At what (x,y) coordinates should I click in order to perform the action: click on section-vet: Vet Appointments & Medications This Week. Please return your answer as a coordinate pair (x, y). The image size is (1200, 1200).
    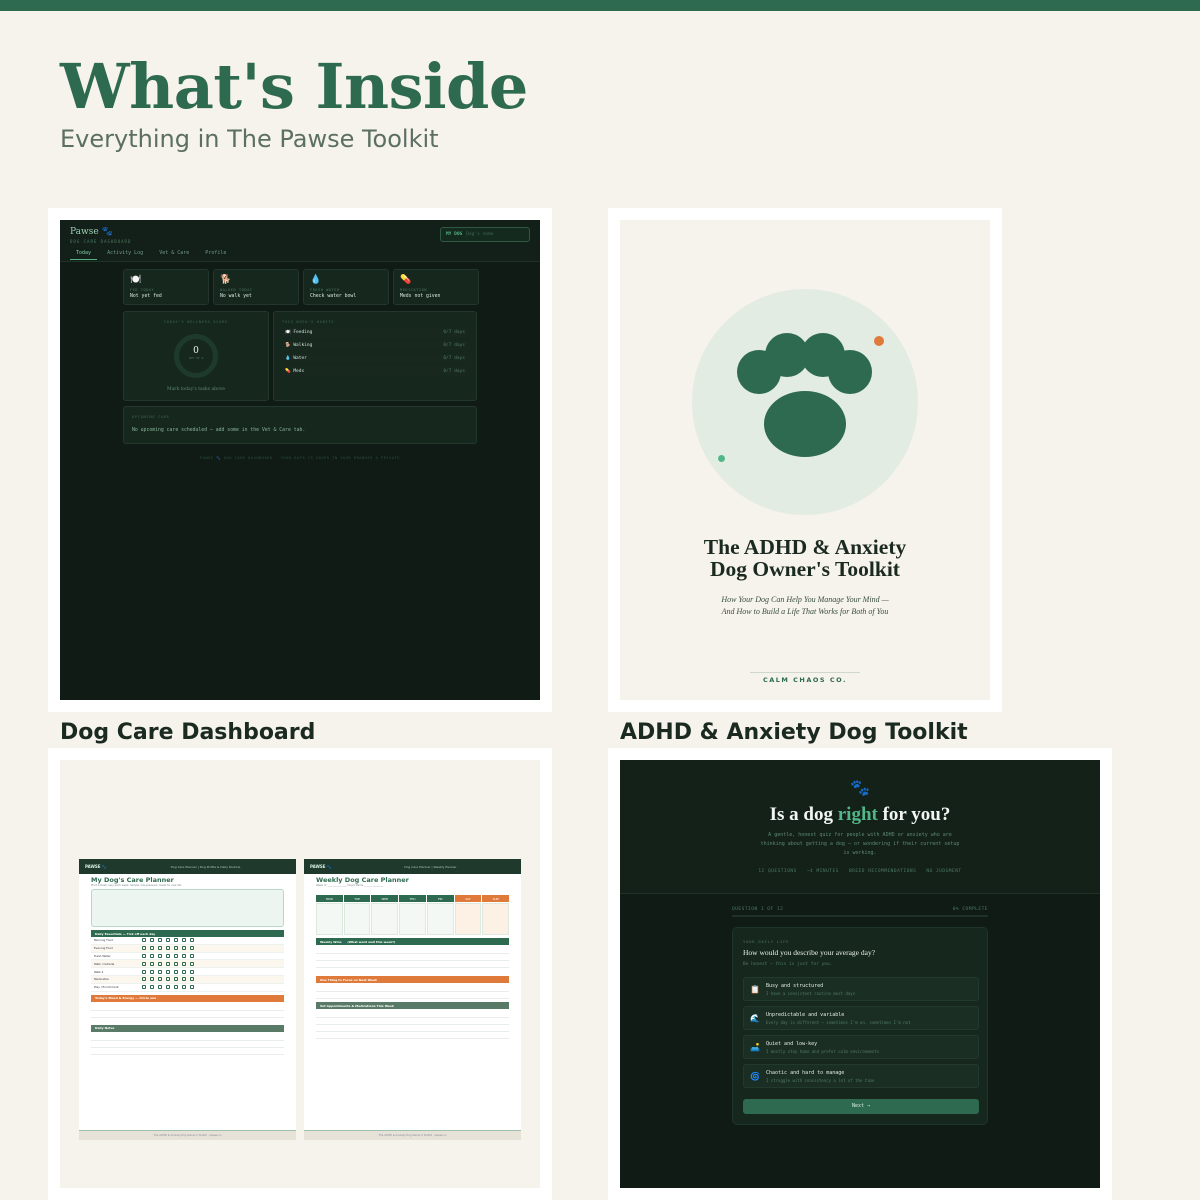
    Looking at the image, I should click on (412, 1005).